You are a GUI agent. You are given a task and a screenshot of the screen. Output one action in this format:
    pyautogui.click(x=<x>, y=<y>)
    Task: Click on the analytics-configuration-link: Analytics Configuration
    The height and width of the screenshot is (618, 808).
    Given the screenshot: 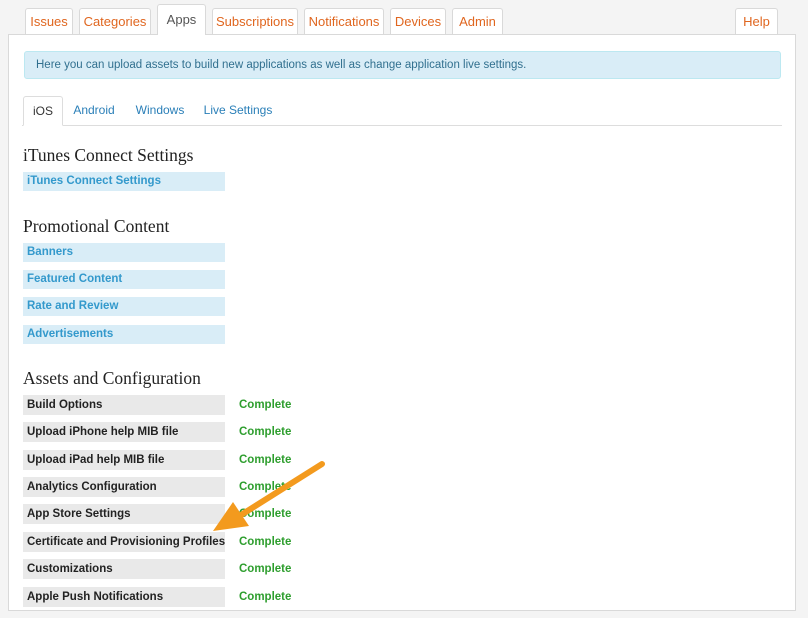 What is the action you would take?
    pyautogui.click(x=124, y=487)
    